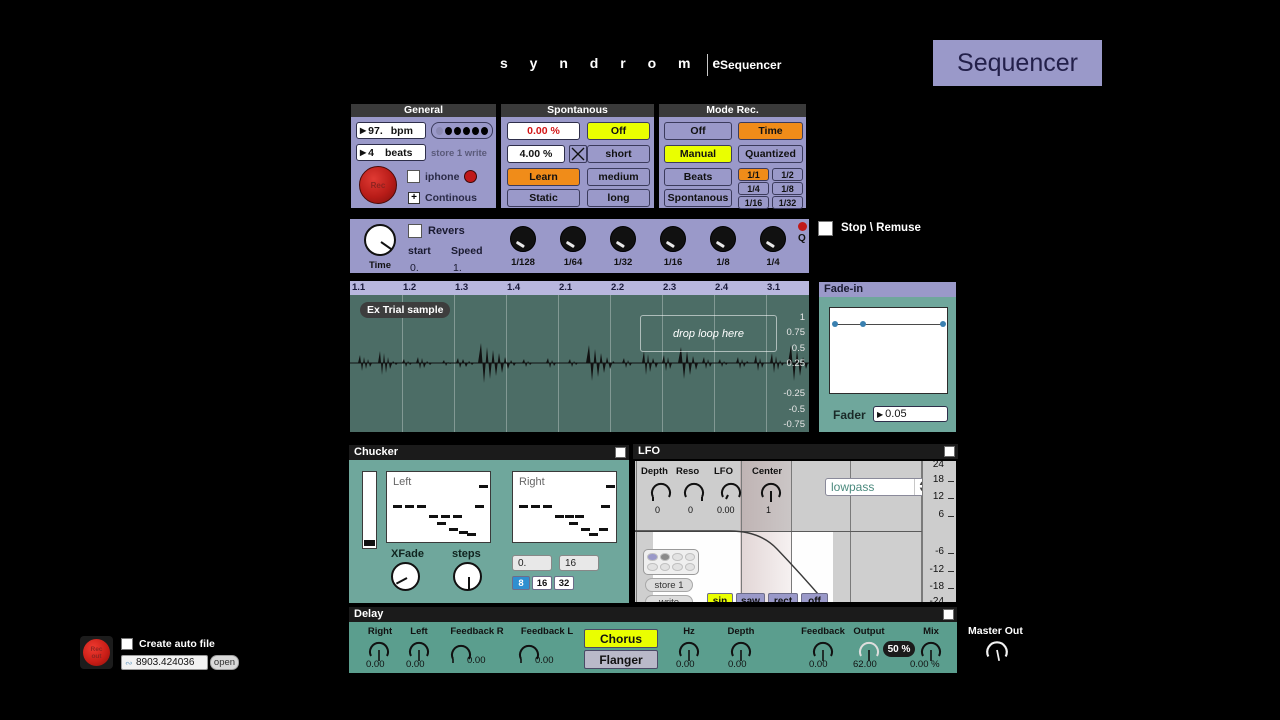 The image size is (1280, 720). What do you see at coordinates (391, 130) in the screenshot?
I see `bpm-field: ▶ 97. bpm` at bounding box center [391, 130].